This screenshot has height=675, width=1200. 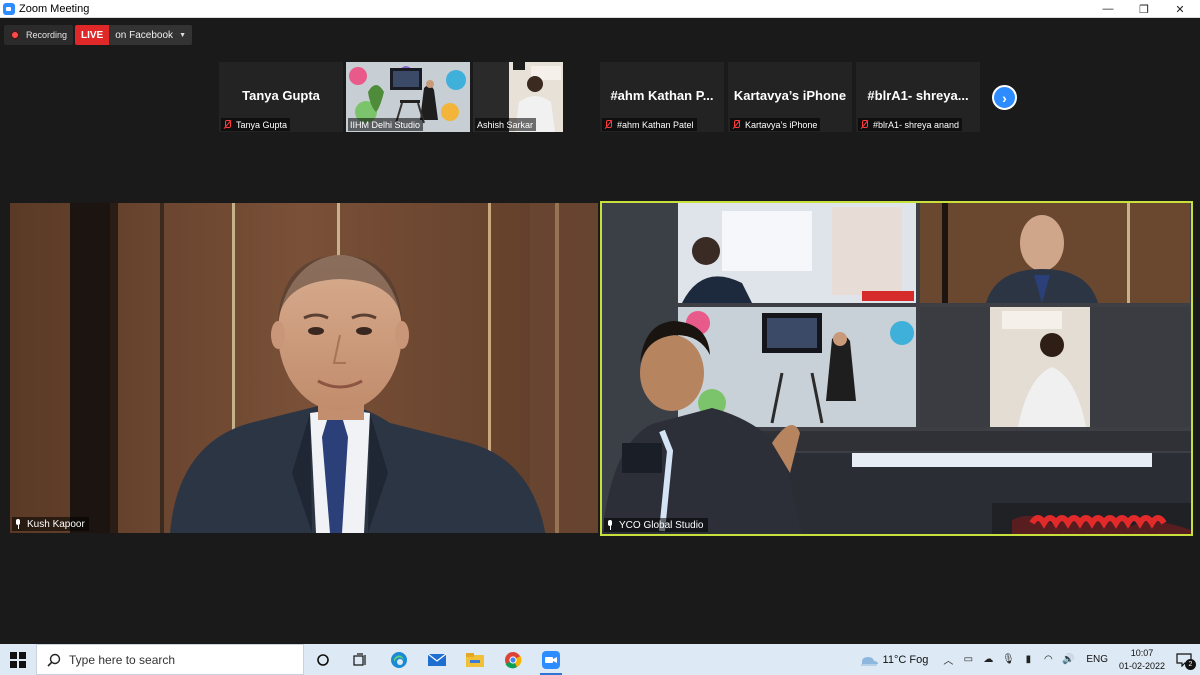 What do you see at coordinates (1008, 660) in the screenshot?
I see `microphone-icon: 🎙` at bounding box center [1008, 660].